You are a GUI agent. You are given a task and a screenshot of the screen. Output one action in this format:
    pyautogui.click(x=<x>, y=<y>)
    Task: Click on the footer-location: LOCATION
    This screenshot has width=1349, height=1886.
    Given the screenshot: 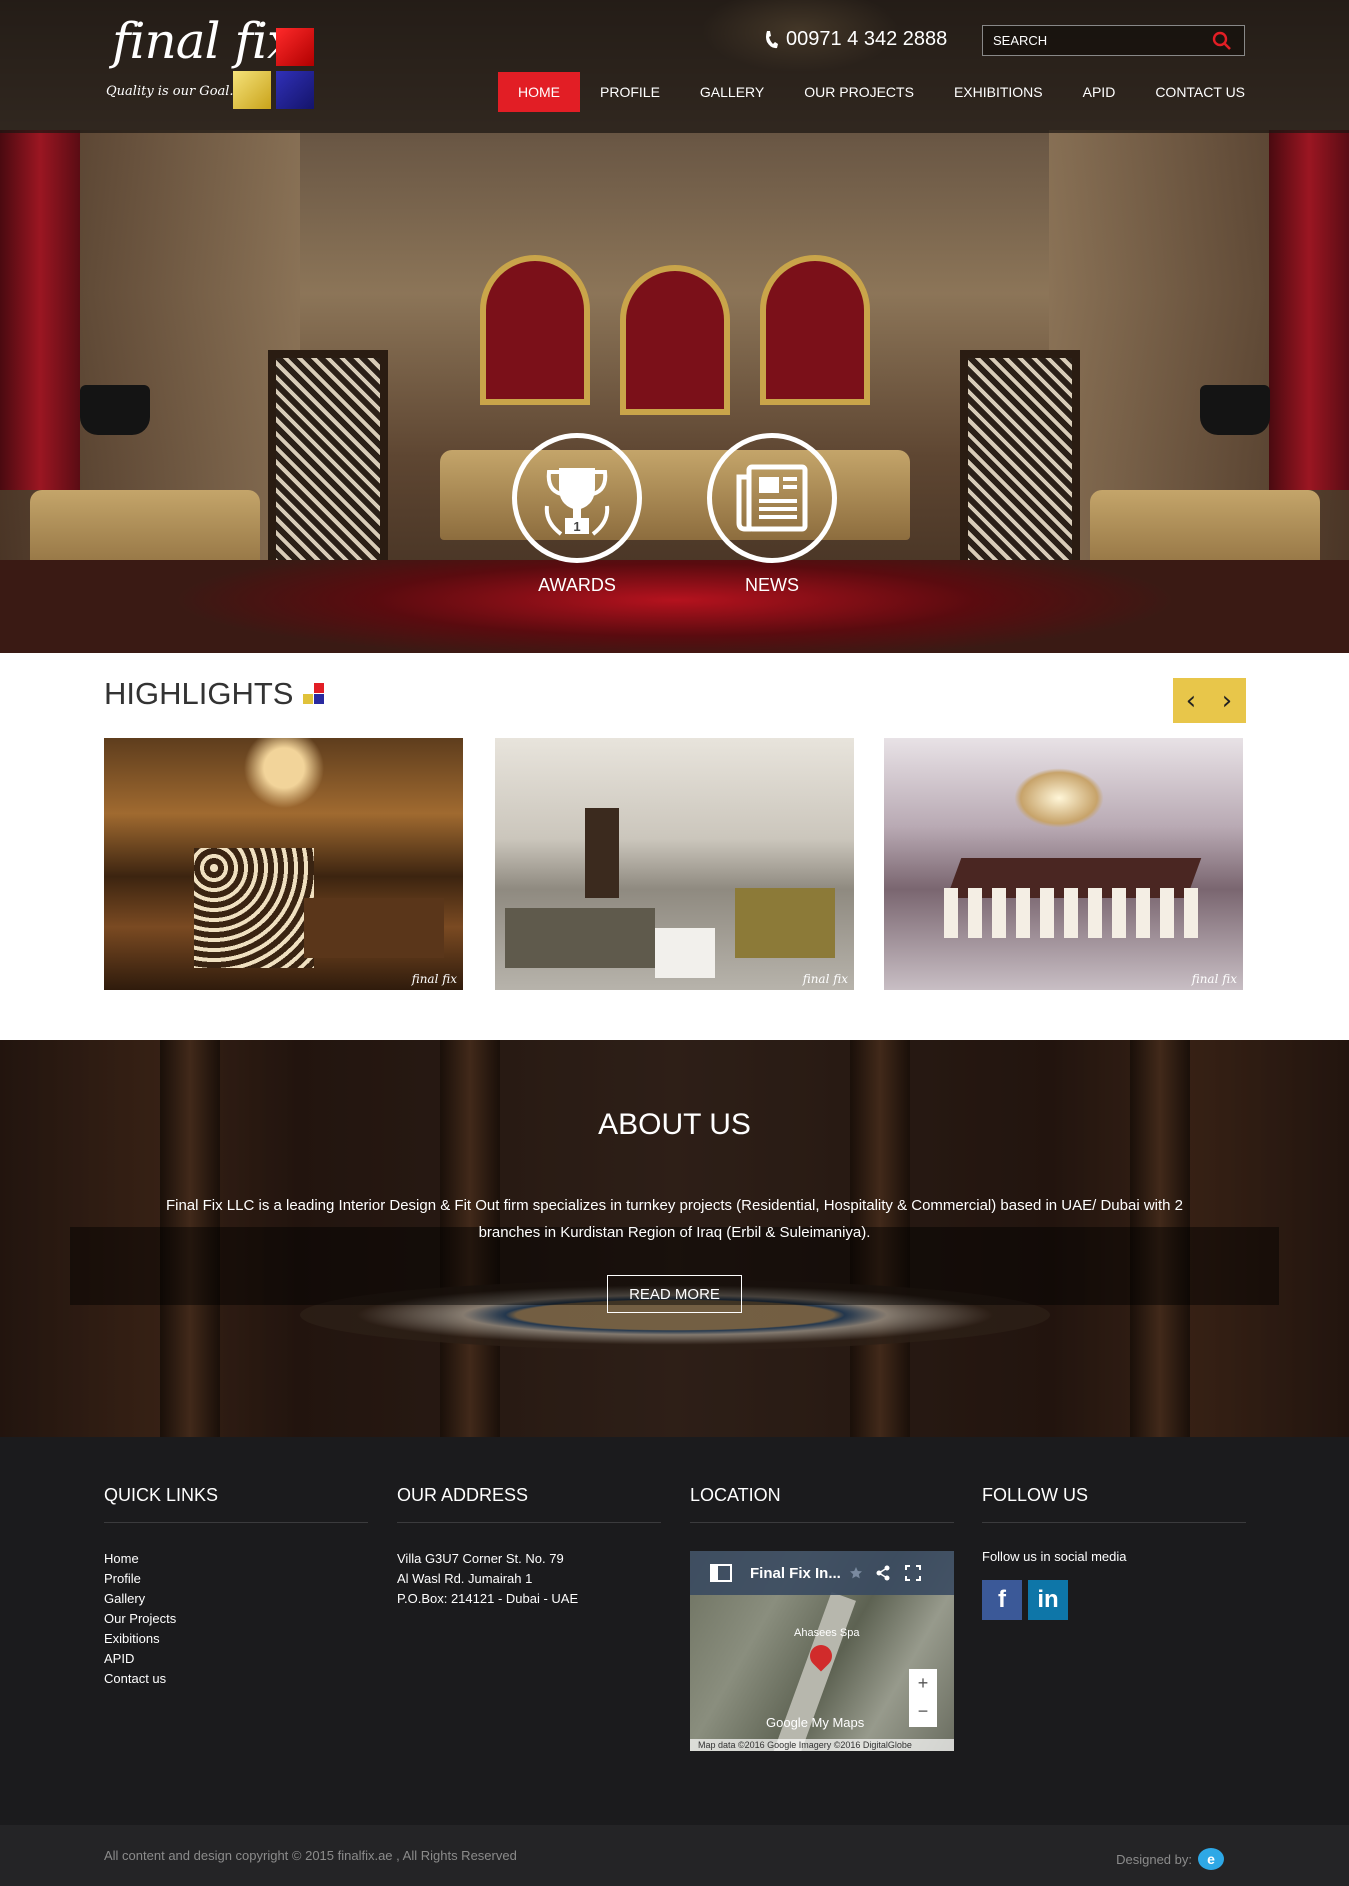 What is the action you would take?
    pyautogui.click(x=822, y=1504)
    